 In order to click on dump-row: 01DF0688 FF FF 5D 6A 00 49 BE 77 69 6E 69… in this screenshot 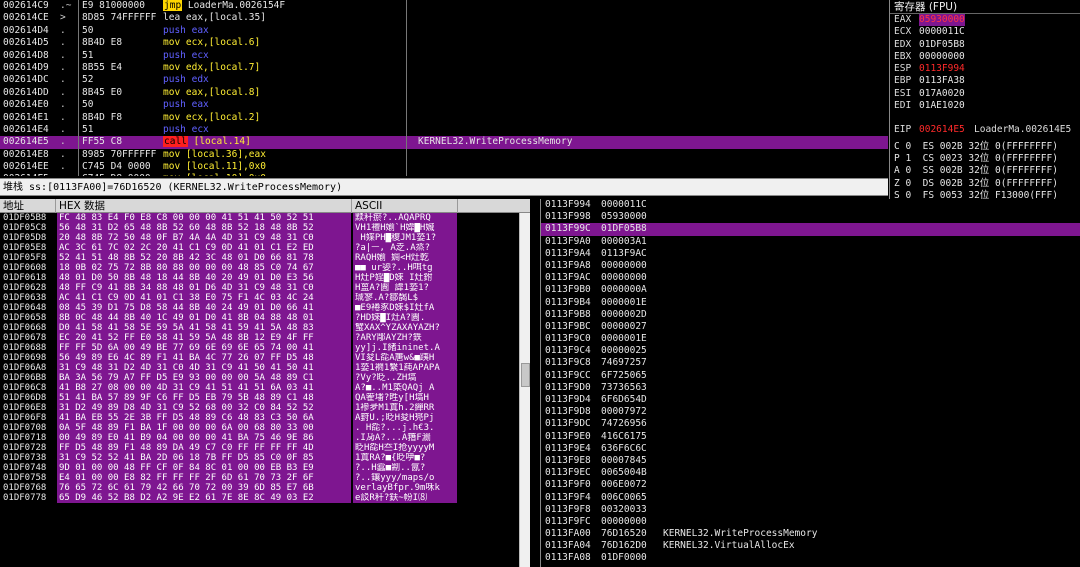, I will do `click(265, 348)`.